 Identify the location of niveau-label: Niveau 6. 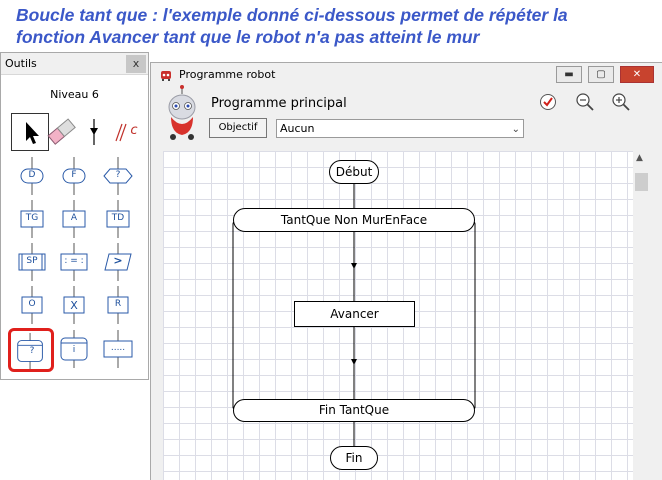
(74, 94).